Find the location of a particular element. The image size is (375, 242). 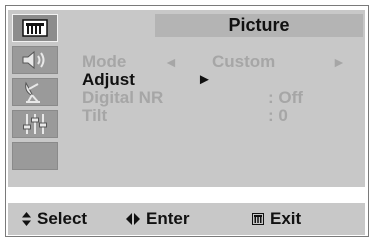

submenu-arrow-icon: ► is located at coordinates (204, 79).